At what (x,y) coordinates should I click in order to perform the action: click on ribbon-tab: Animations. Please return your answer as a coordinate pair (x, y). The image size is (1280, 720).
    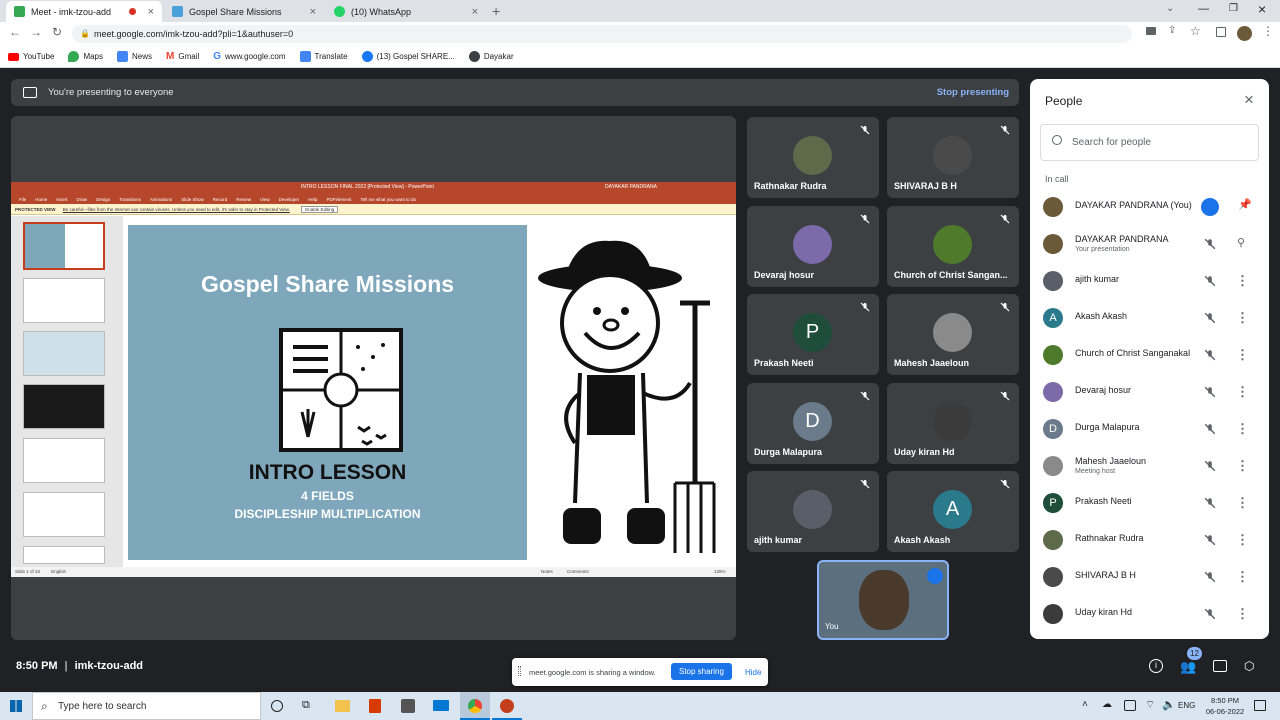
    Looking at the image, I should click on (161, 199).